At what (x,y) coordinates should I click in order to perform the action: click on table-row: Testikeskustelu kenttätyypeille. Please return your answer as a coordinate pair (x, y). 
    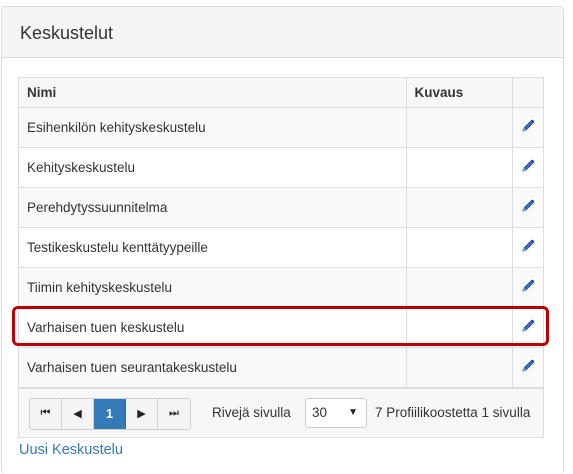
    Looking at the image, I should click on (281, 247).